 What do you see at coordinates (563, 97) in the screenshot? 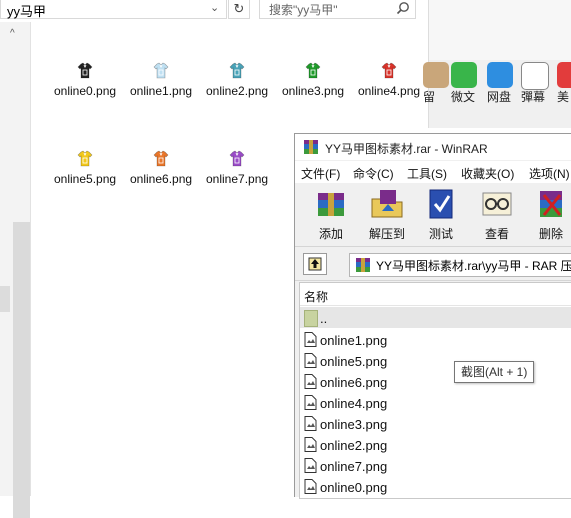
I see `app-label: 美` at bounding box center [563, 97].